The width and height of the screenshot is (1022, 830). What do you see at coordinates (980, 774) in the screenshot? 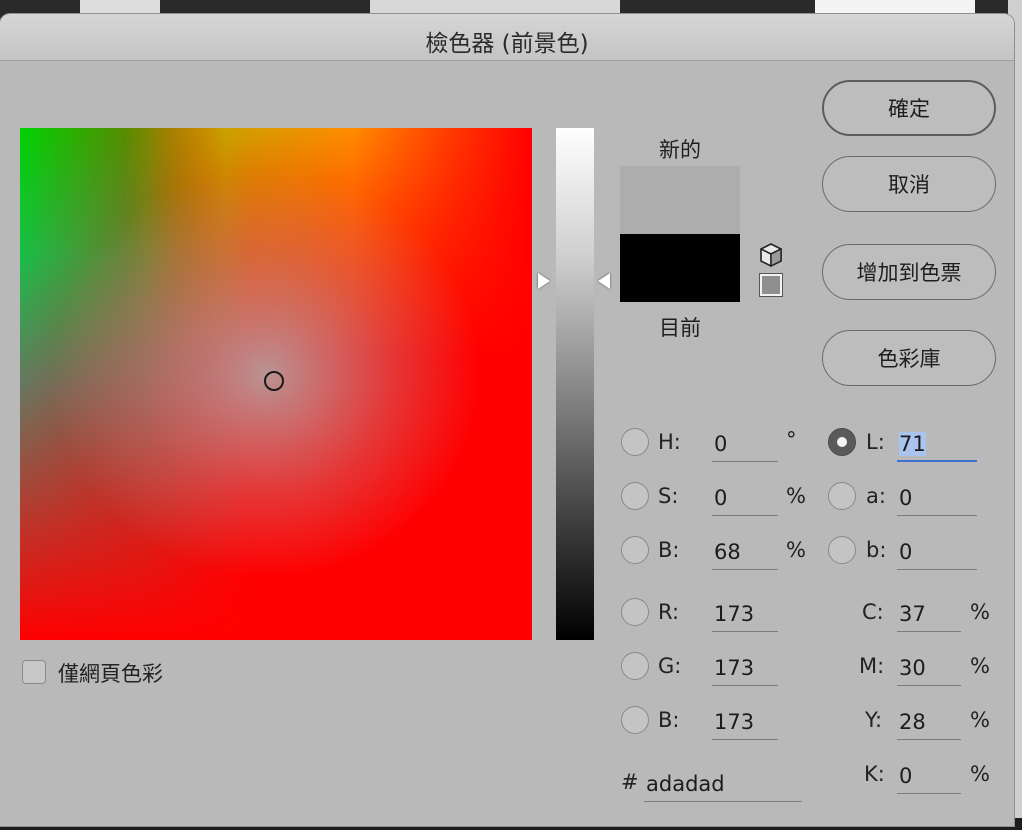
I see `unit-k: %` at bounding box center [980, 774].